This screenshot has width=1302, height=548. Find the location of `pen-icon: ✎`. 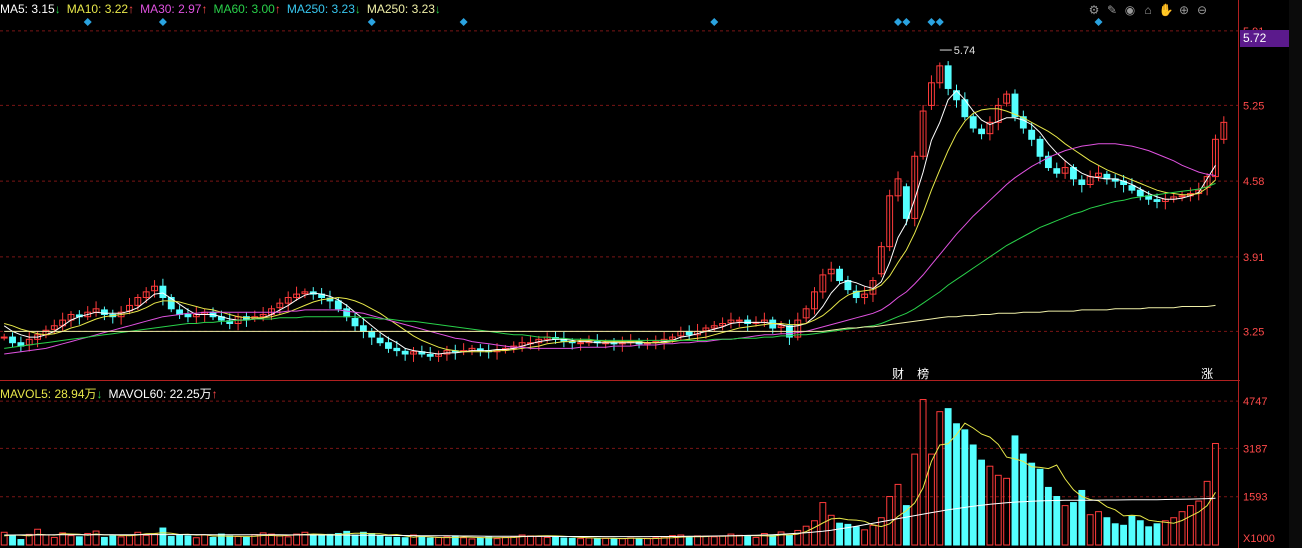

pen-icon: ✎ is located at coordinates (1112, 10).